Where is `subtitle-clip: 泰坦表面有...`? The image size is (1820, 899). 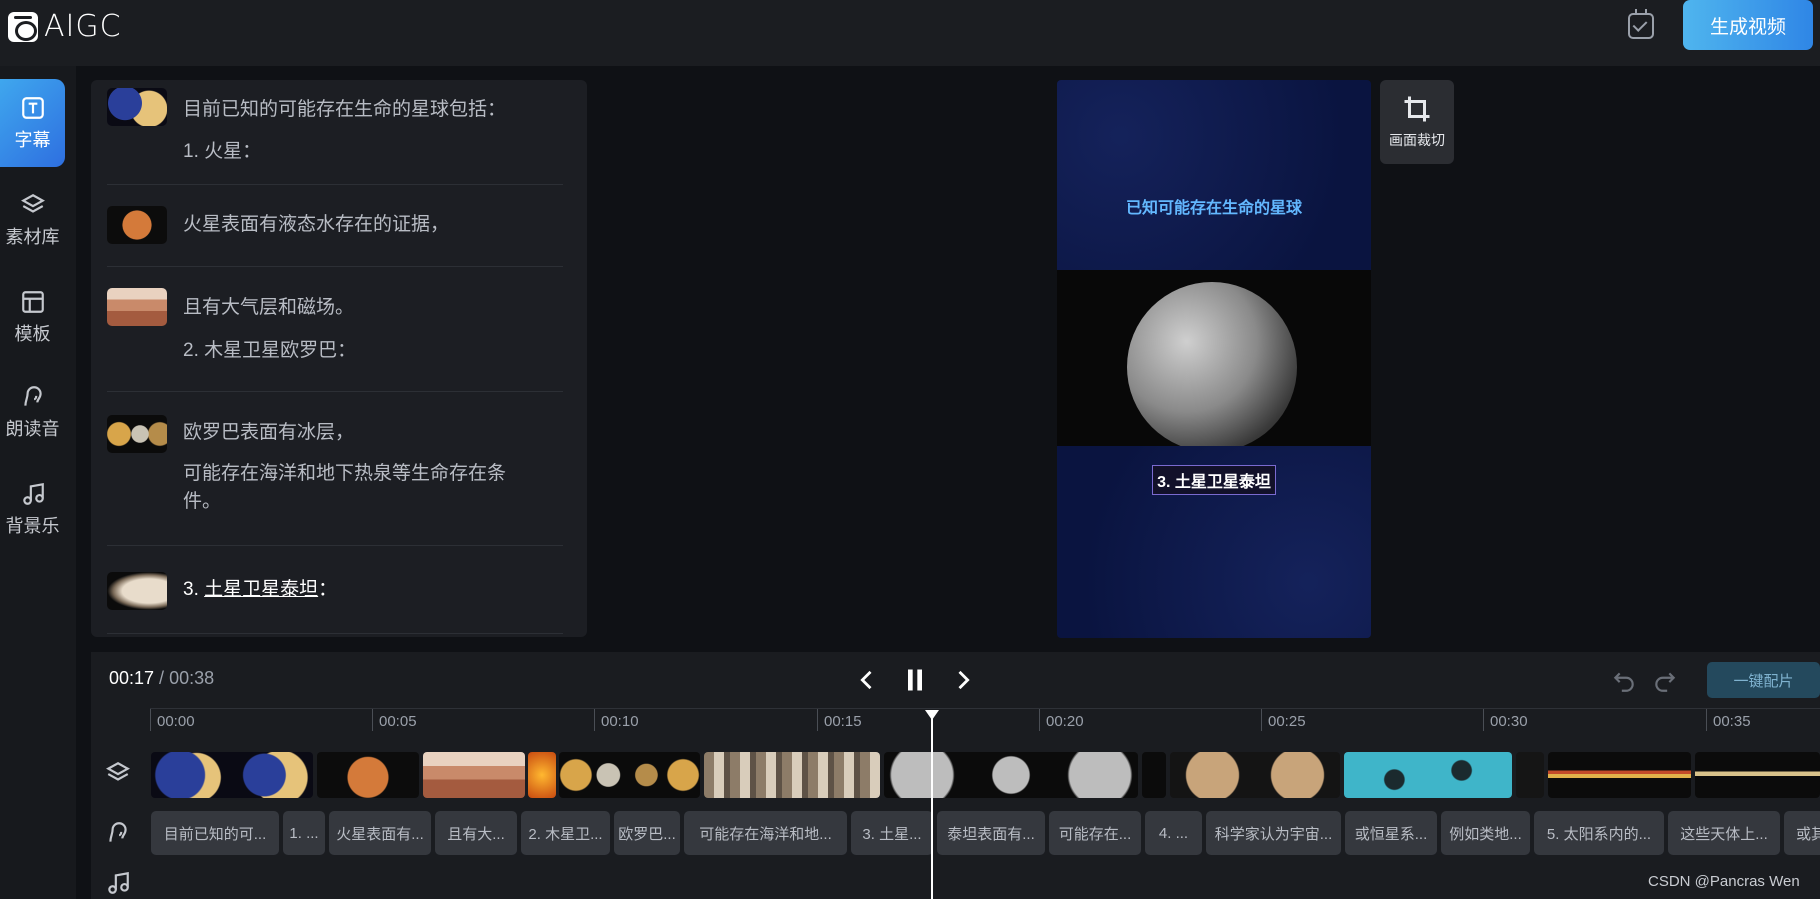 subtitle-clip: 泰坦表面有... is located at coordinates (991, 833).